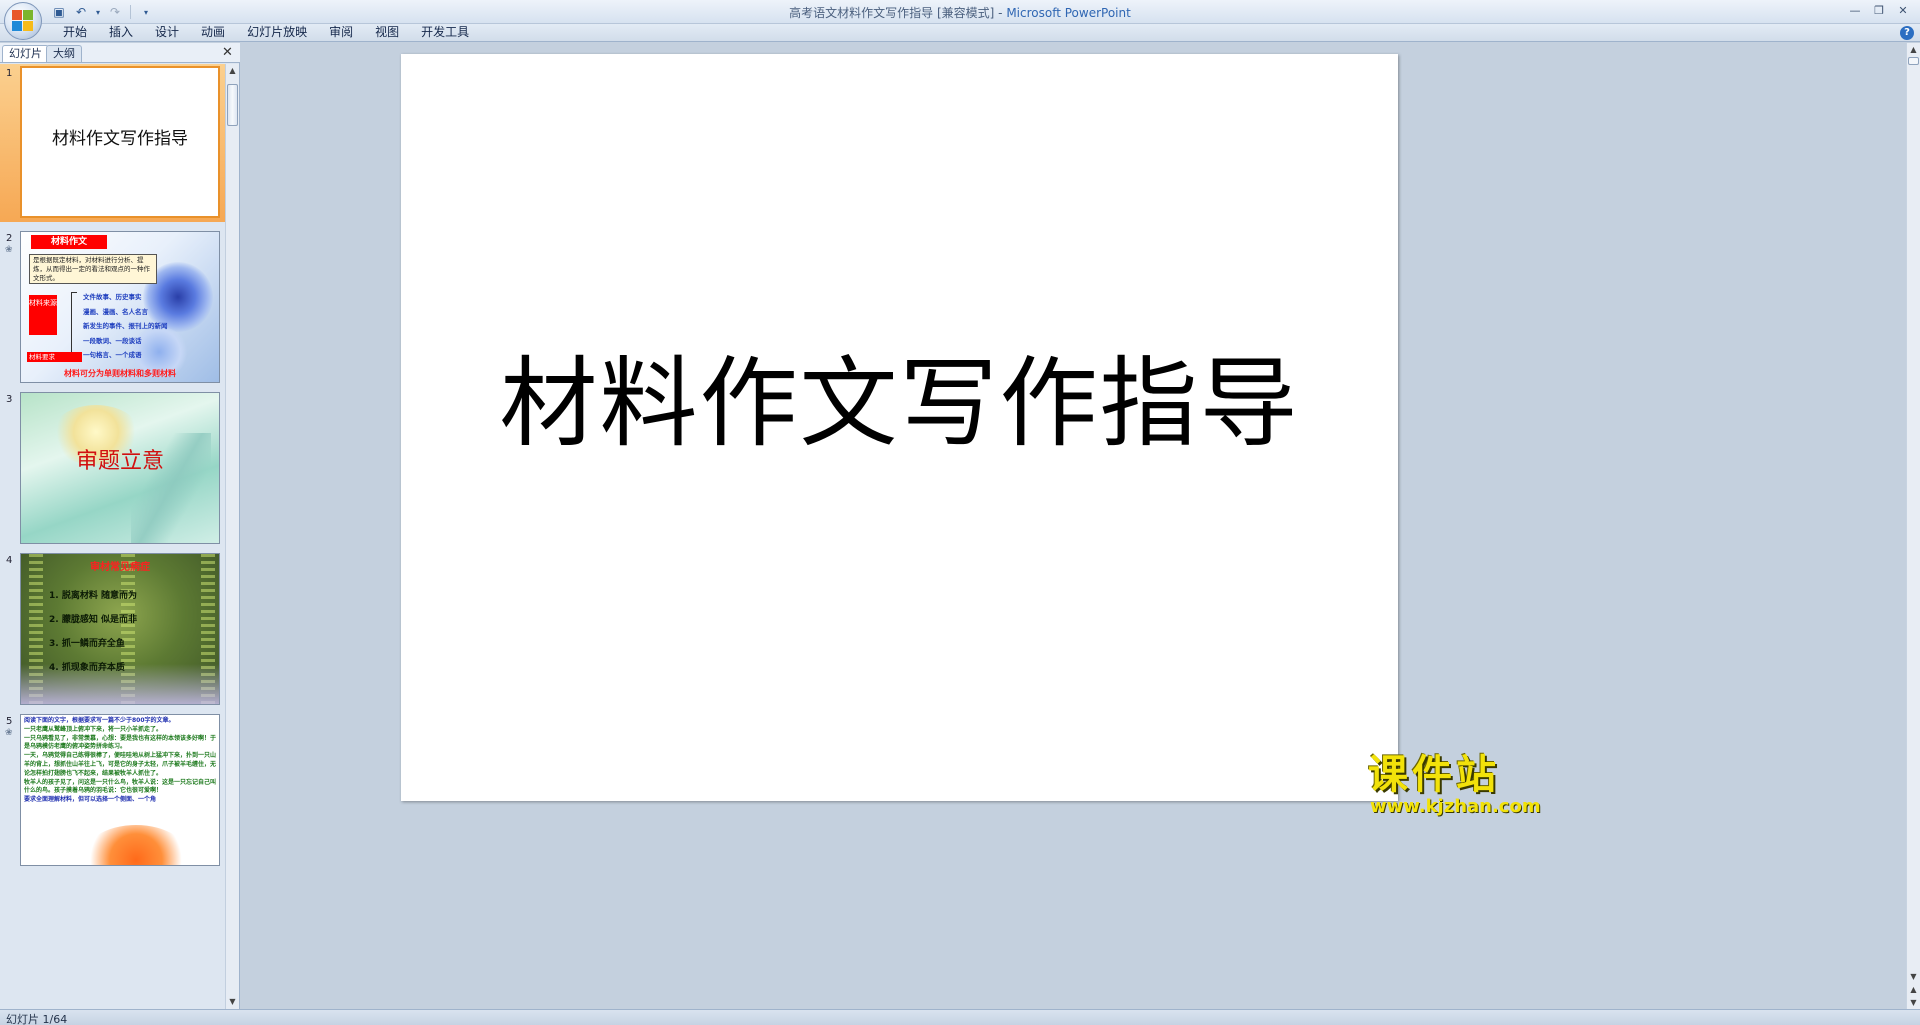 Image resolution: width=1920 pixels, height=1025 pixels. What do you see at coordinates (9, 399) in the screenshot?
I see `slide-number: 3` at bounding box center [9, 399].